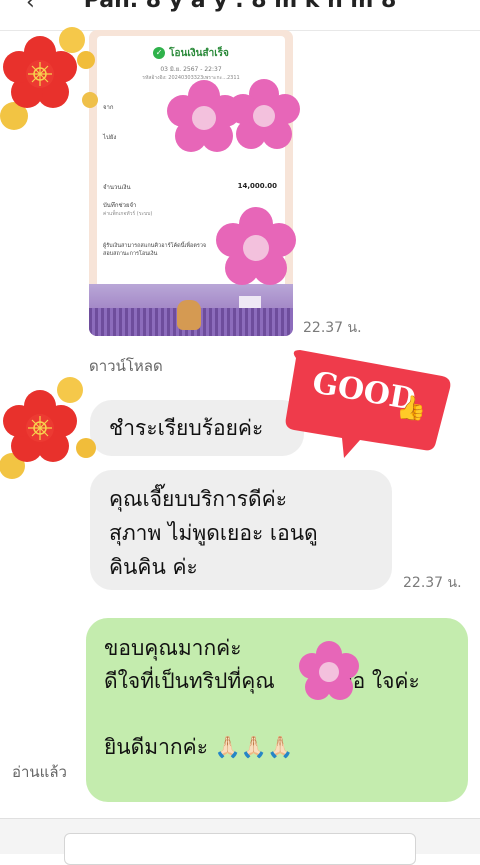  I want to click on message-text-line: ยินดีมากค่ะ 🙏🏻🙏🏻🙏🏻, so click(199, 747).